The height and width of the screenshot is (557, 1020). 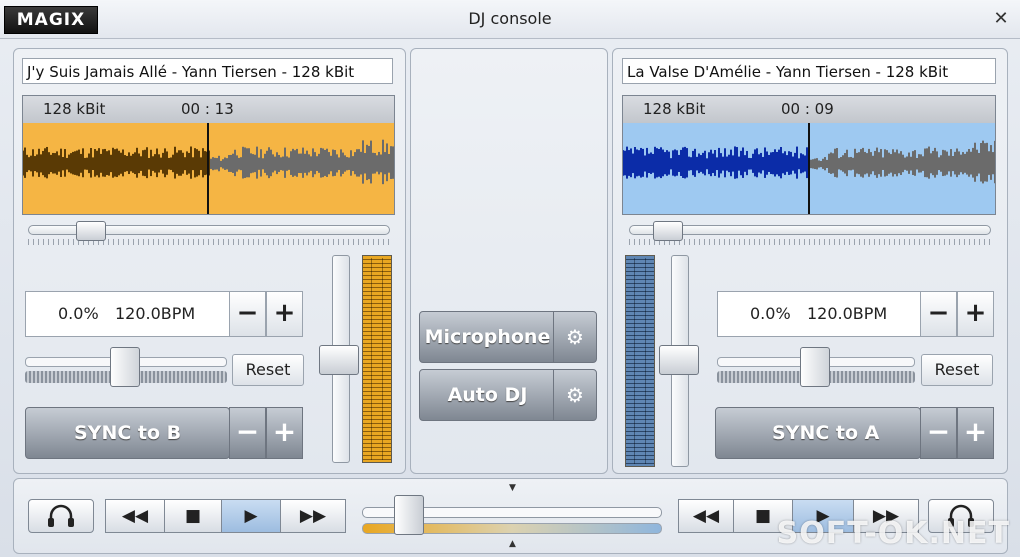 What do you see at coordinates (815, 367) in the screenshot?
I see `deck-b-pitch-thumb` at bounding box center [815, 367].